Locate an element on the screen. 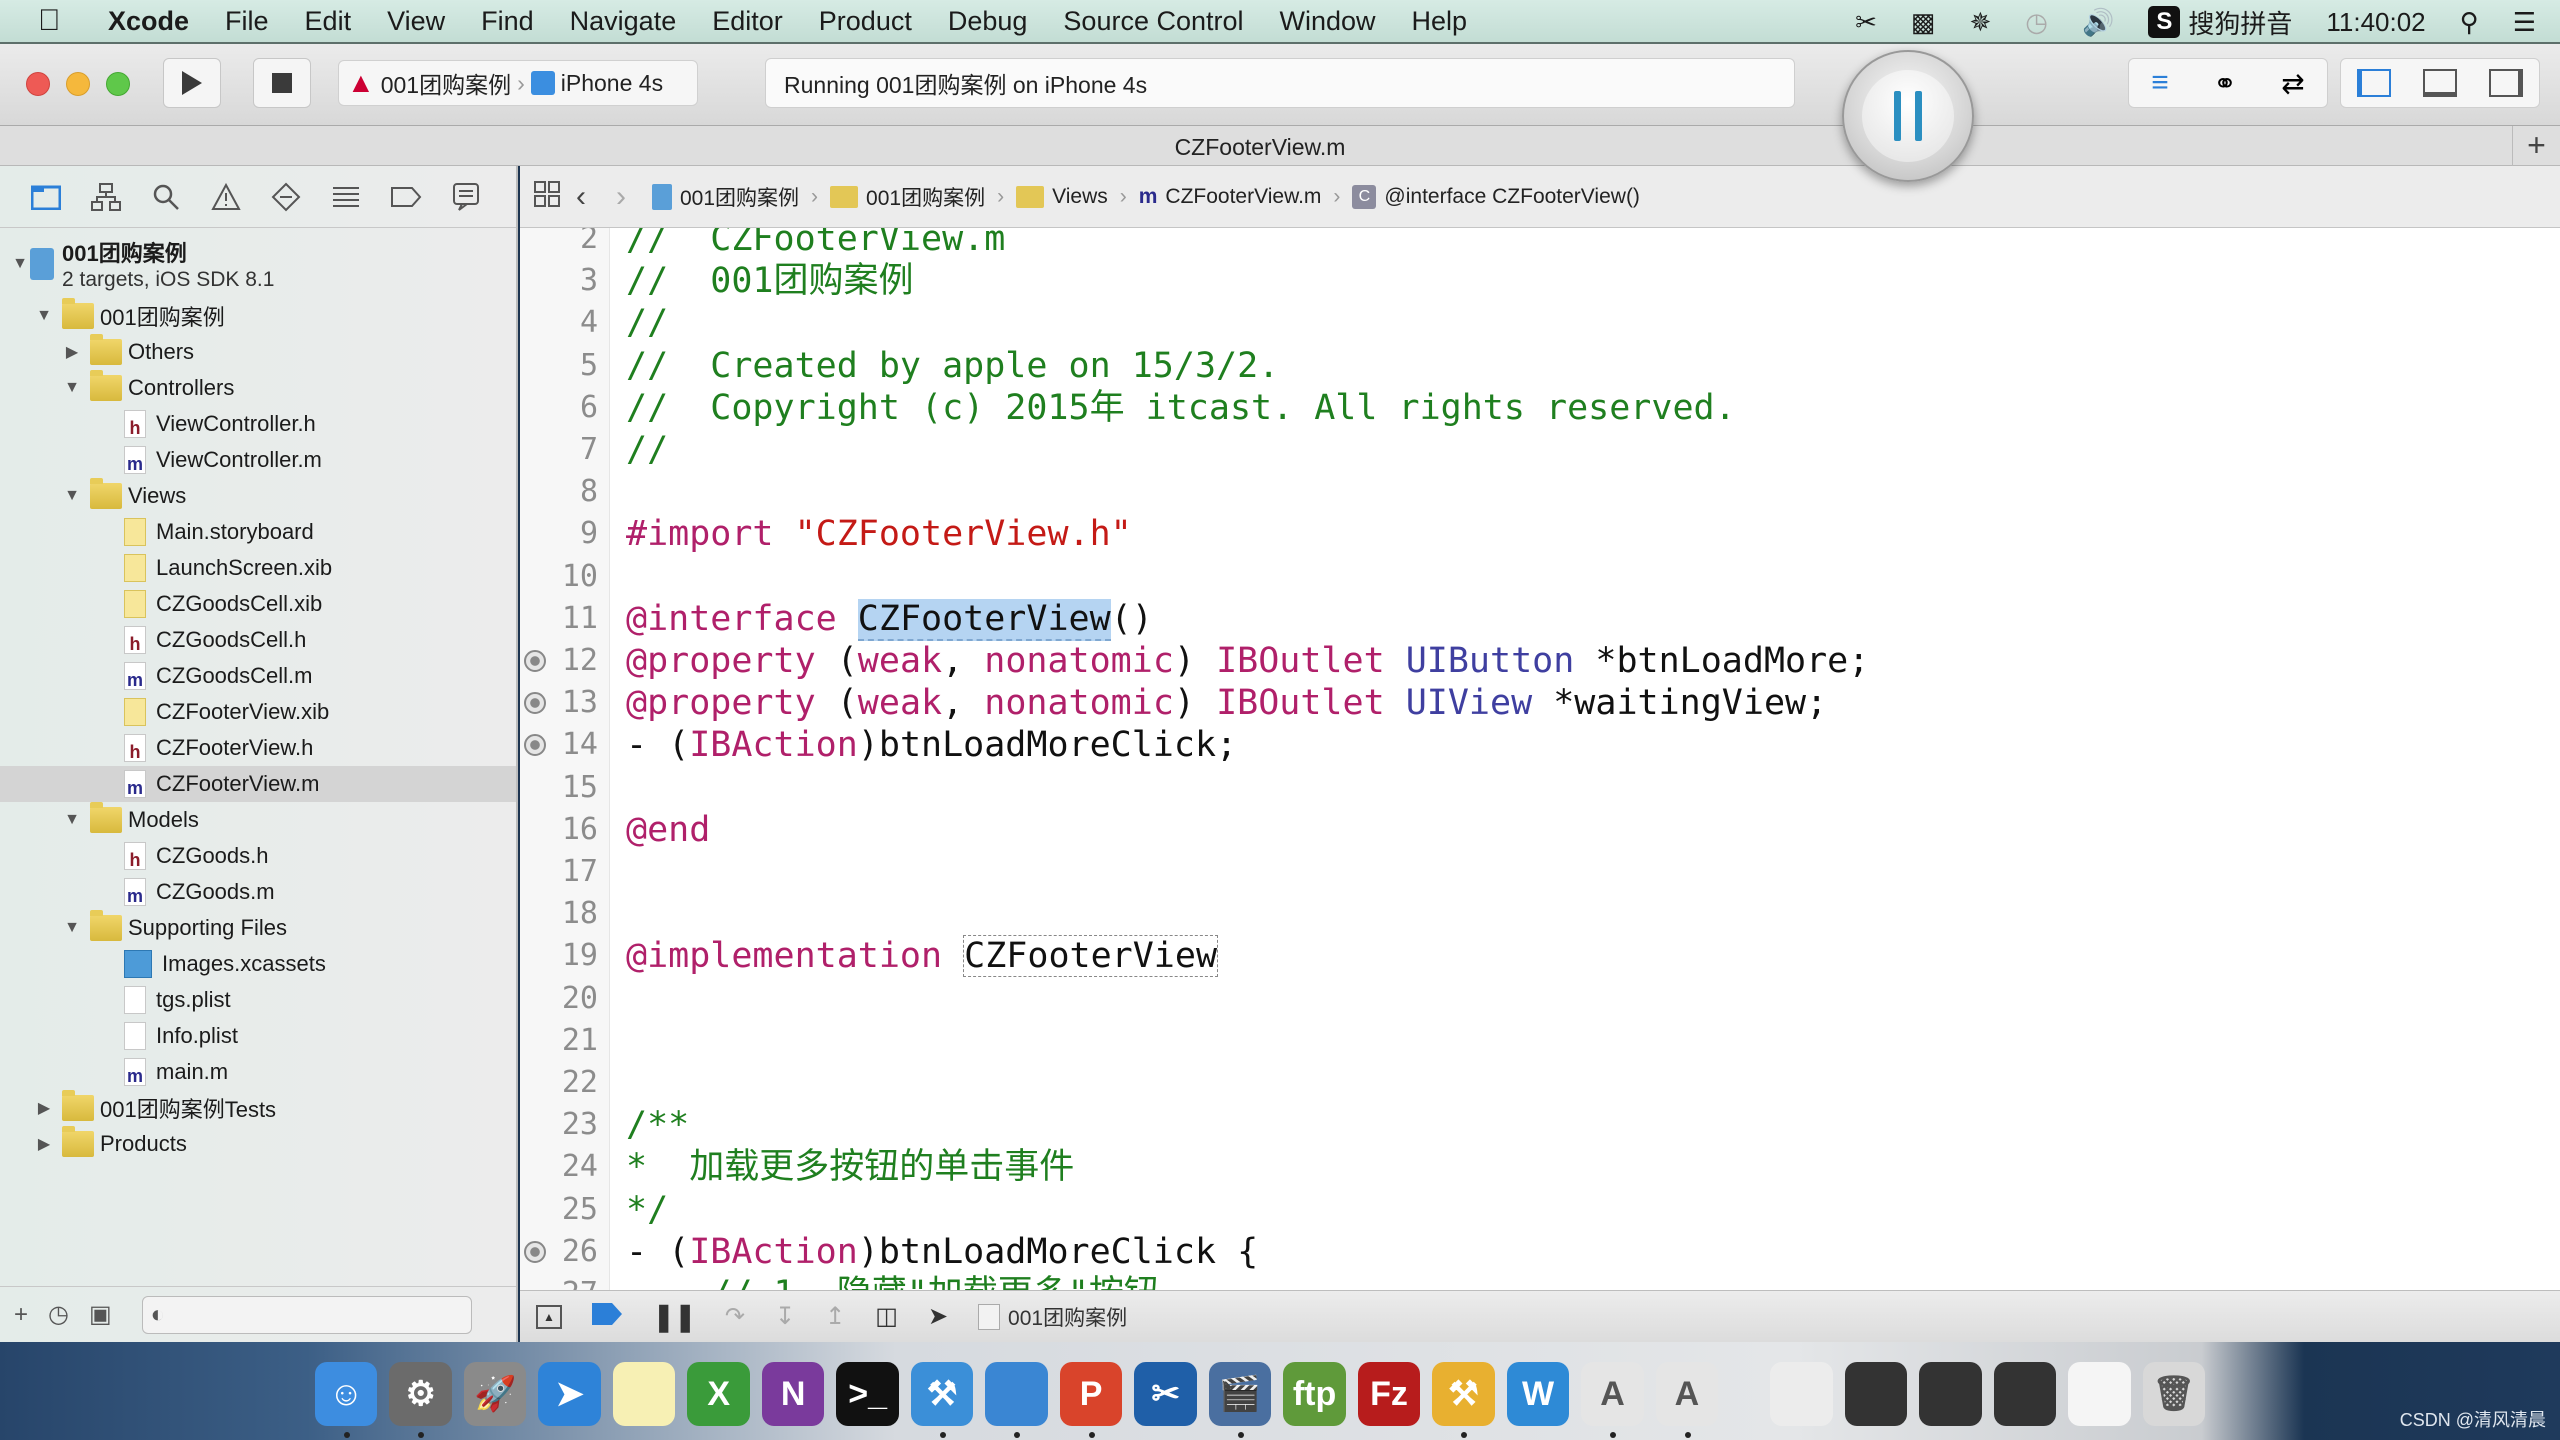 The image size is (2560, 1440). step-out-icon: ↥ is located at coordinates (835, 1316).